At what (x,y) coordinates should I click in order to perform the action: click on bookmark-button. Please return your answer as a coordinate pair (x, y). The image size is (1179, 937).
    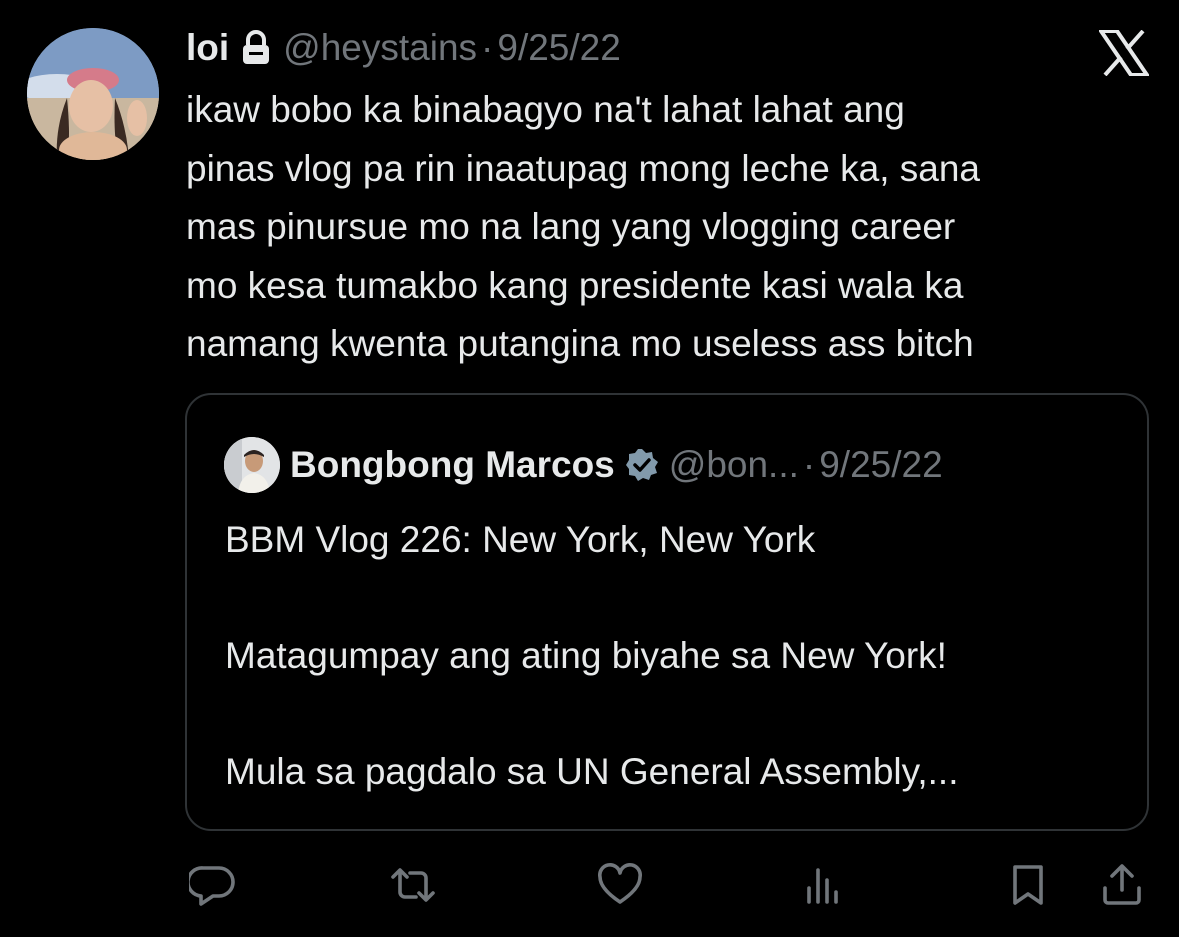
    Looking at the image, I should click on (1028, 885).